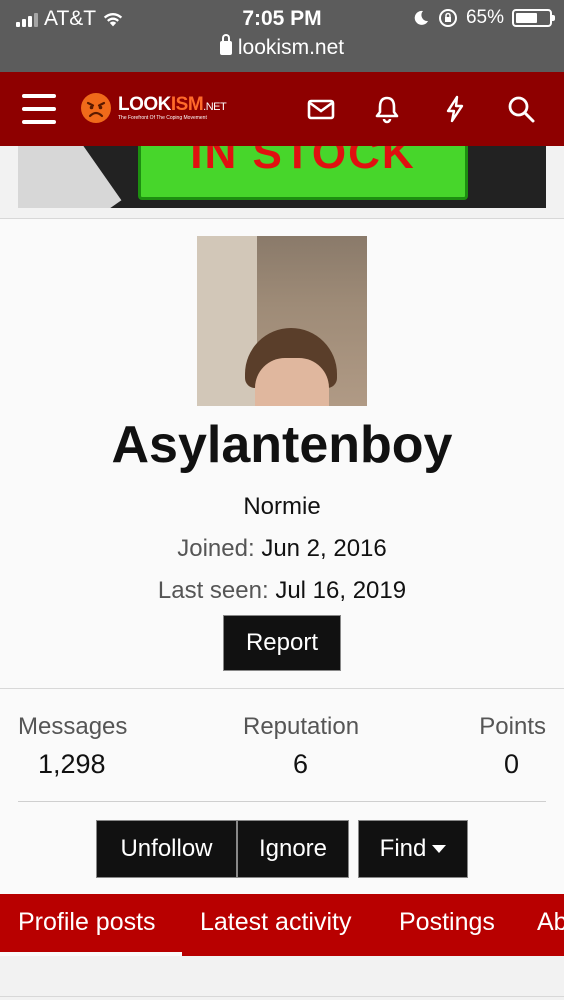  I want to click on battery-icon, so click(533, 18).